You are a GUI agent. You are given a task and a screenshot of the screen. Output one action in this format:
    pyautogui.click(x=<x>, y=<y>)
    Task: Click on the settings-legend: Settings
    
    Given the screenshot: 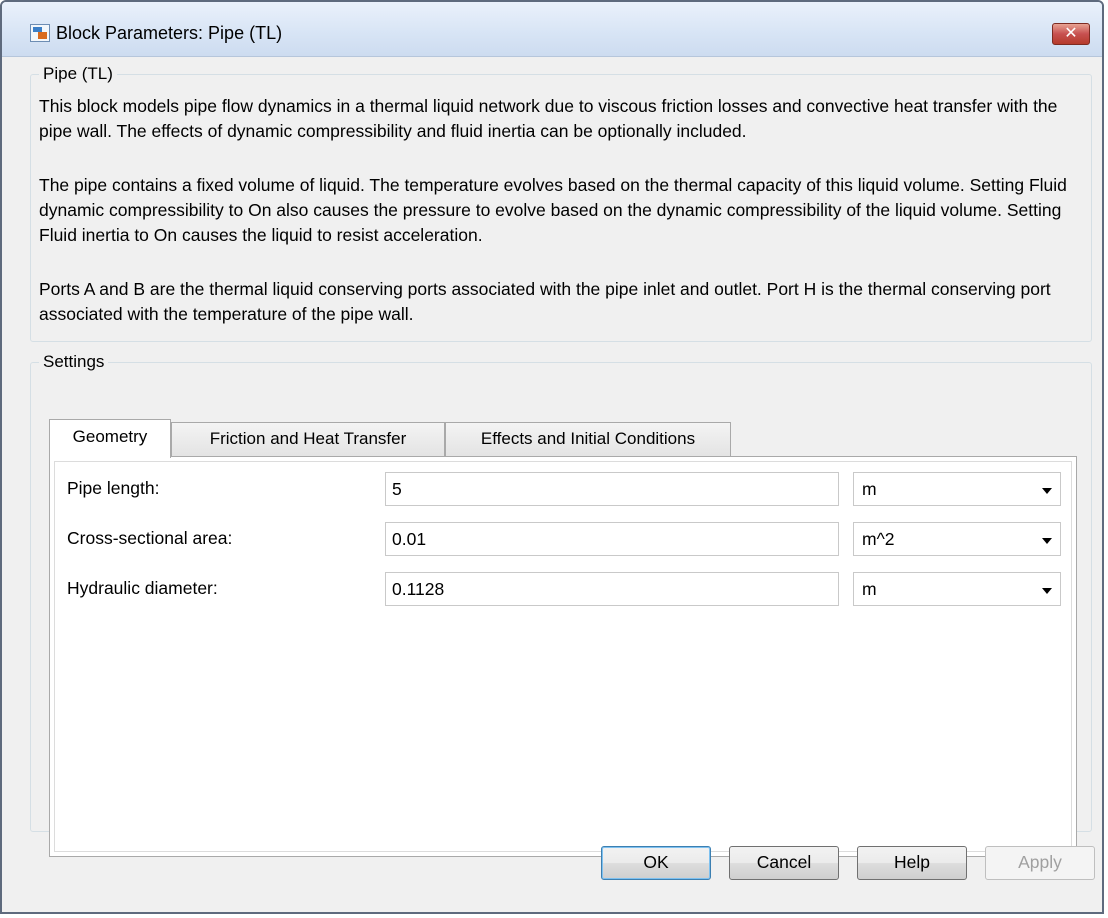 What is the action you would take?
    pyautogui.click(x=74, y=361)
    